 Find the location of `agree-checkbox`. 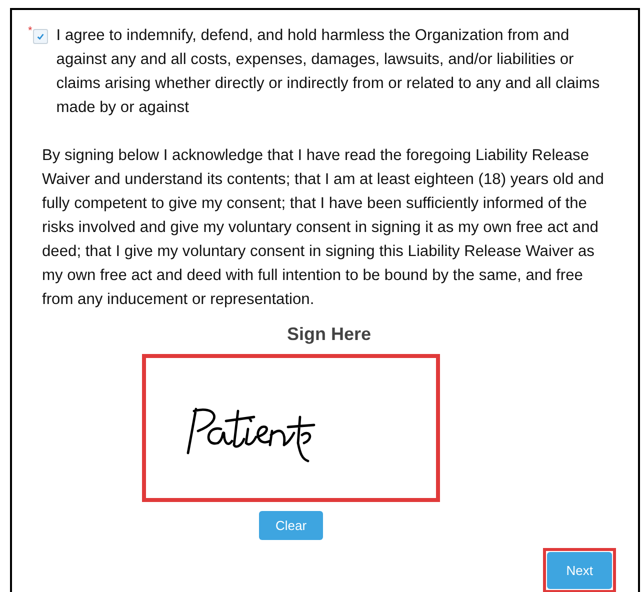

agree-checkbox is located at coordinates (40, 36).